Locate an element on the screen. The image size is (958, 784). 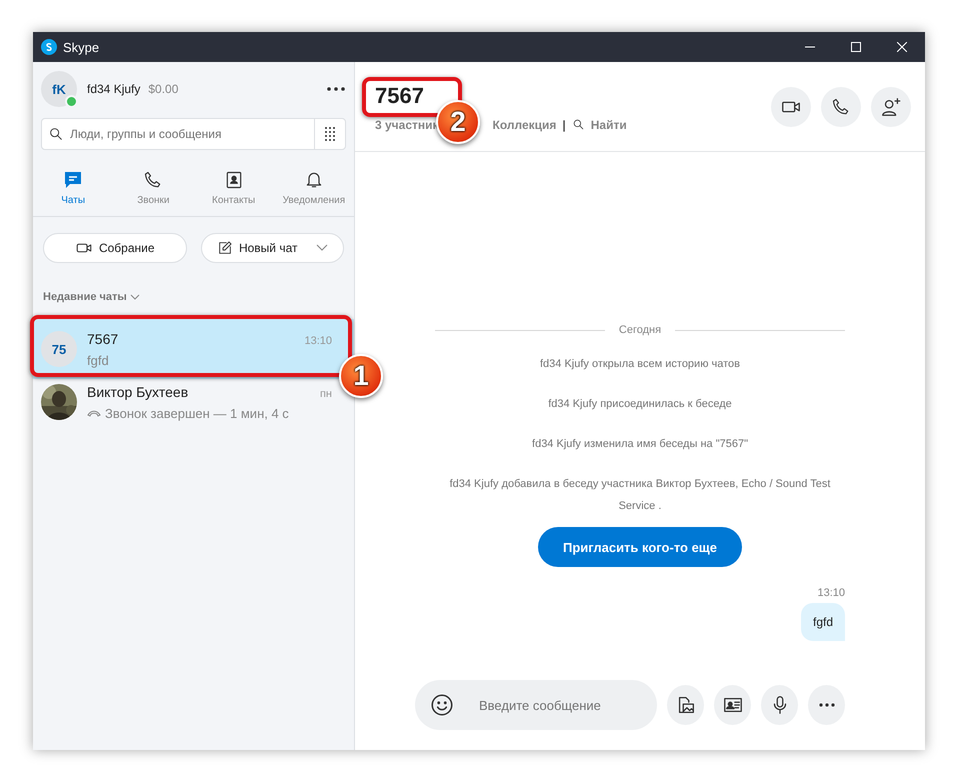
gallery-link: Коллекция is located at coordinates (524, 125).